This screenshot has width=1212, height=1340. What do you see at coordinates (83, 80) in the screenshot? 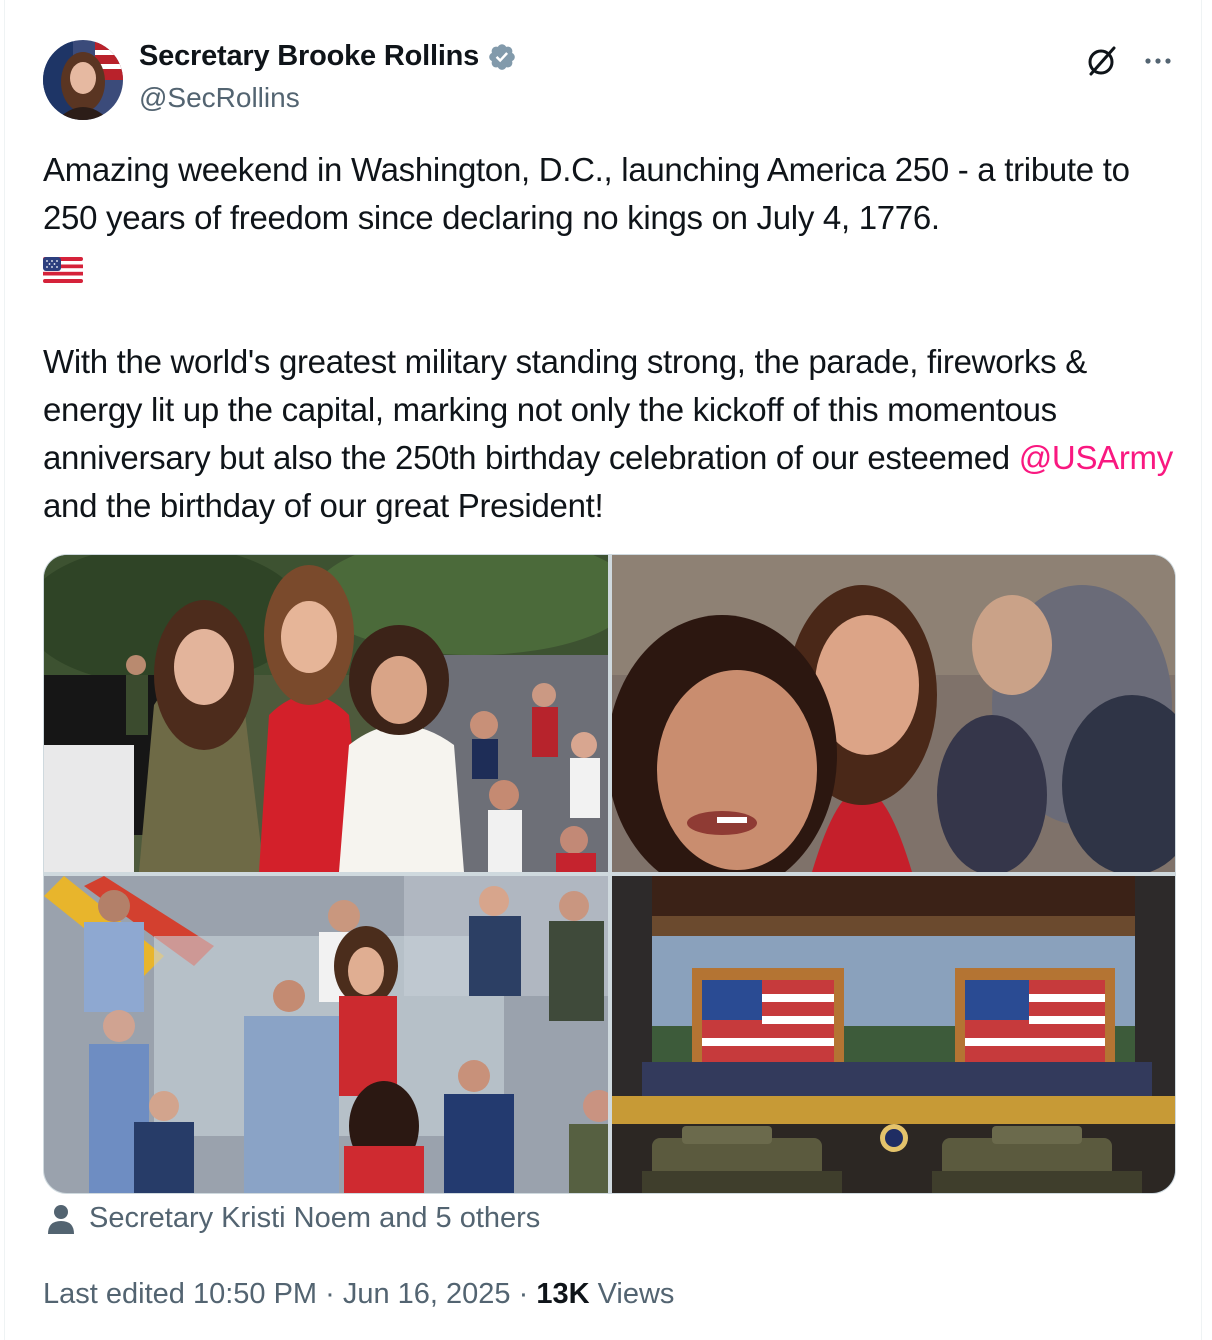
I see `avatar` at bounding box center [83, 80].